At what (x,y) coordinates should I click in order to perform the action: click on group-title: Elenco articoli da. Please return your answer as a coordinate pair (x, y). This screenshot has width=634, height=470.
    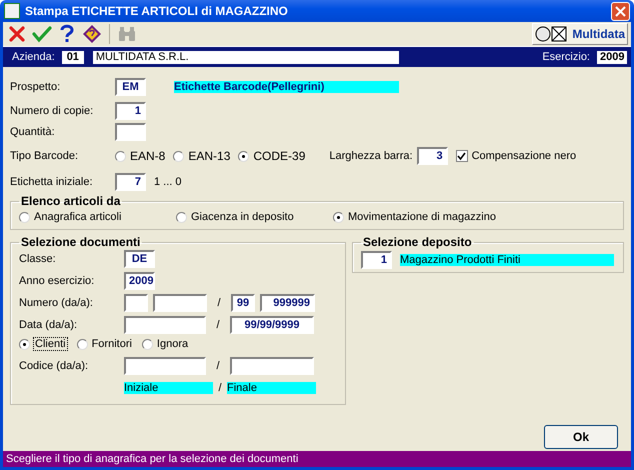
    Looking at the image, I should click on (71, 201).